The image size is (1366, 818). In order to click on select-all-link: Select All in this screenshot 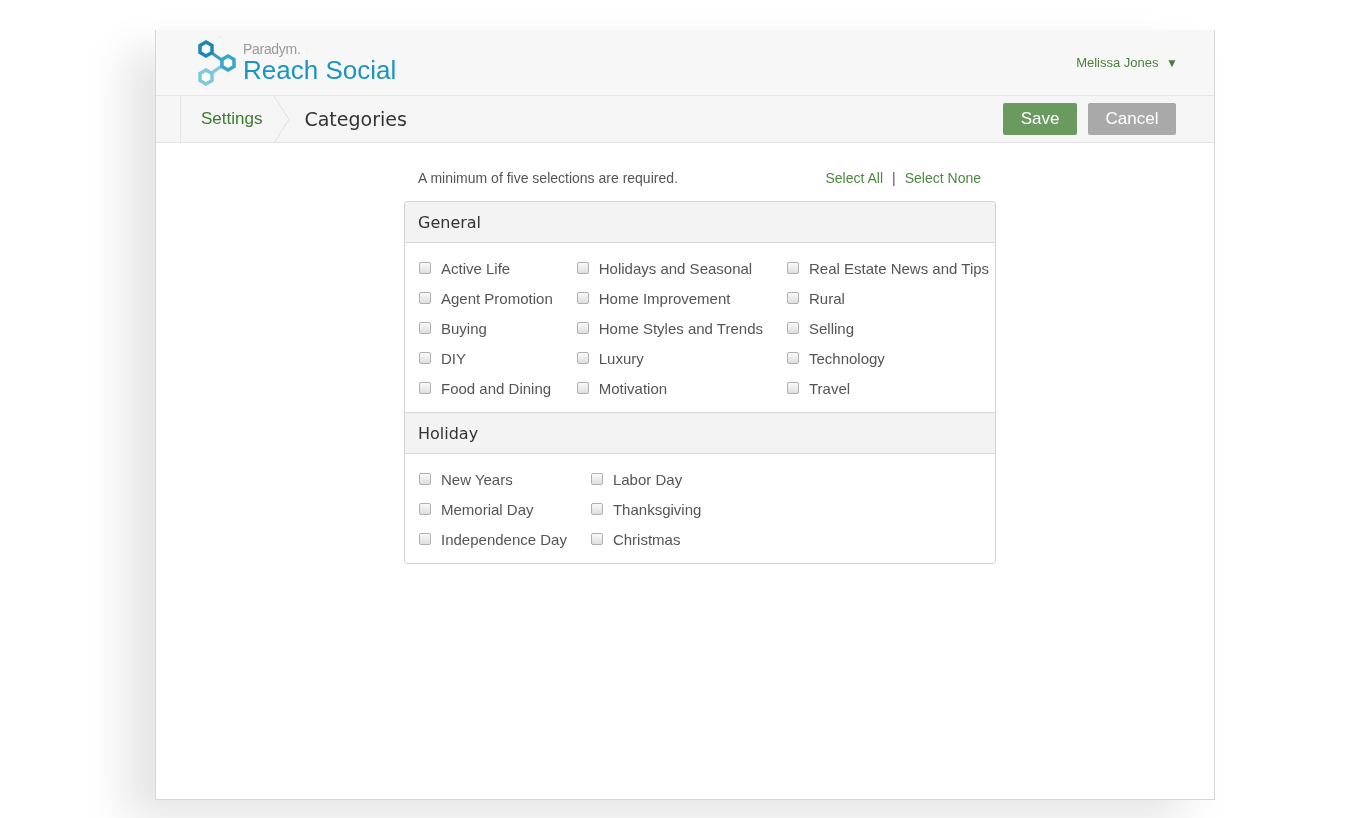, I will do `click(854, 178)`.